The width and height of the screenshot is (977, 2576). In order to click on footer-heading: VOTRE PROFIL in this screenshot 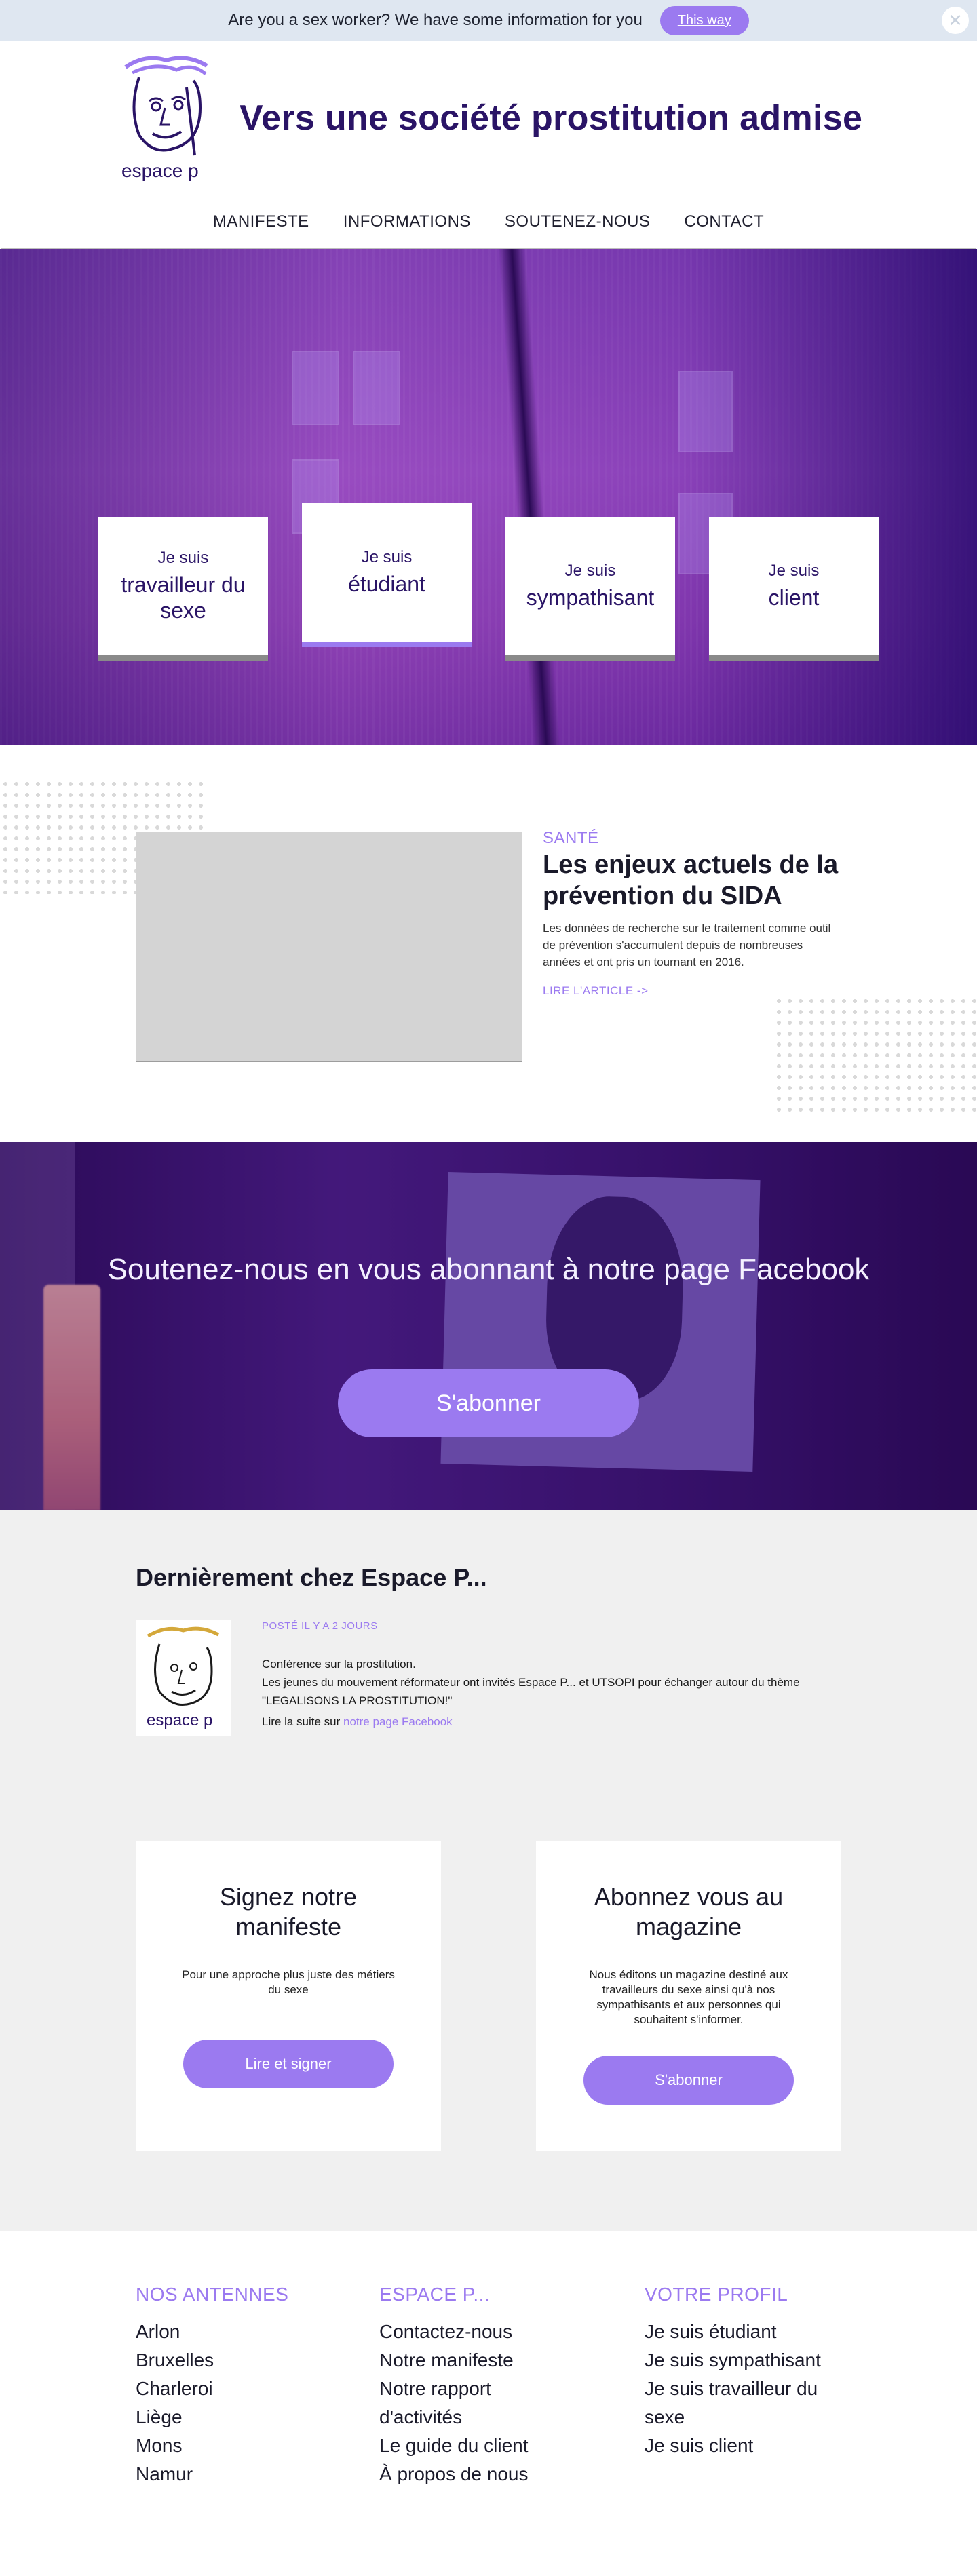, I will do `click(717, 2294)`.